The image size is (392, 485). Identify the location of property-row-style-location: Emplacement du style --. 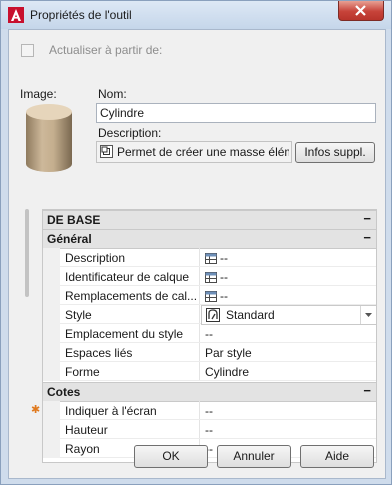
(209, 333).